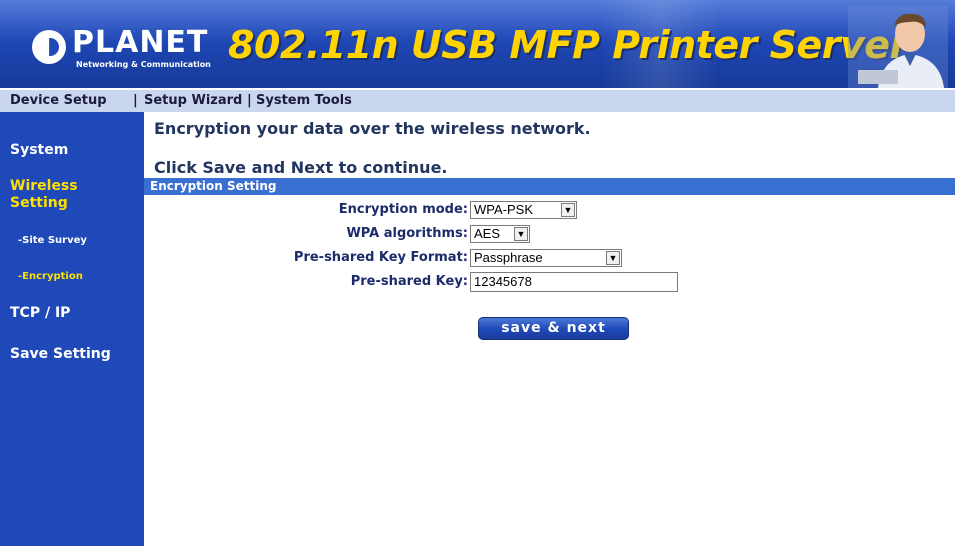 The height and width of the screenshot is (546, 955). I want to click on logo-globe-icon, so click(49, 47).